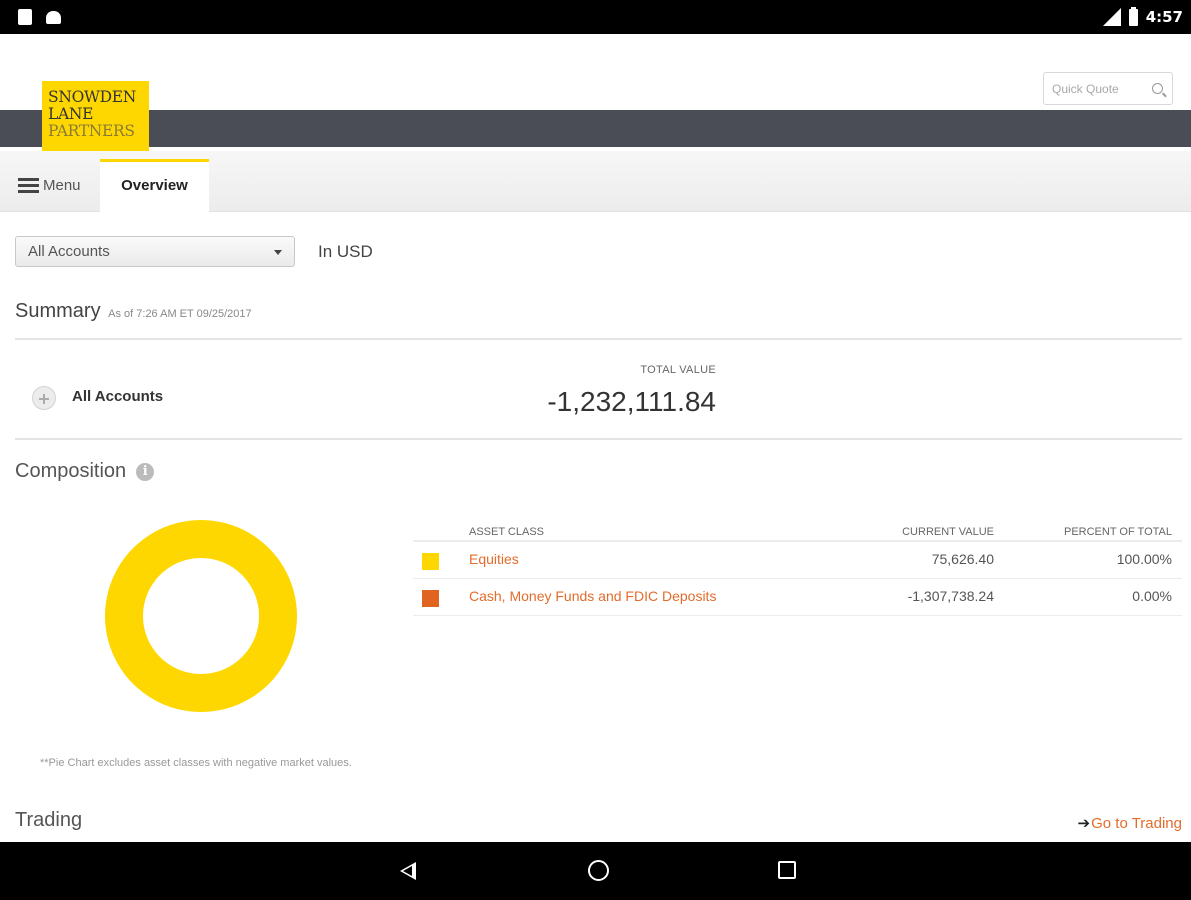 Image resolution: width=1191 pixels, height=900 pixels. What do you see at coordinates (69, 251) in the screenshot?
I see `account-select-value: All Accounts` at bounding box center [69, 251].